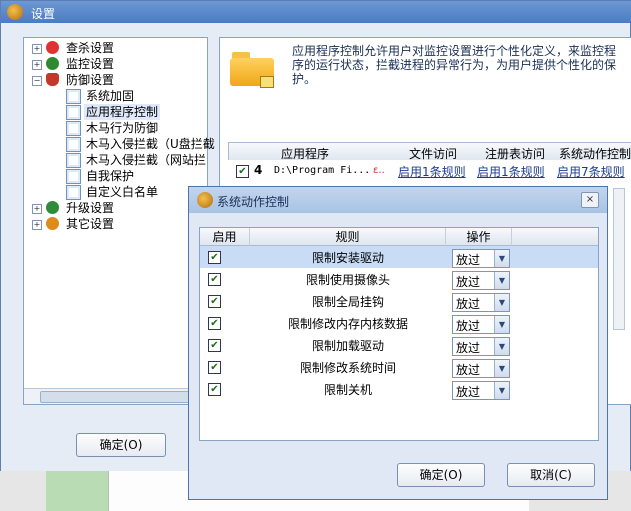 Image resolution: width=631 pixels, height=511 pixels. What do you see at coordinates (551, 475) in the screenshot?
I see `dialog-cancel-button: 取消(C)` at bounding box center [551, 475].